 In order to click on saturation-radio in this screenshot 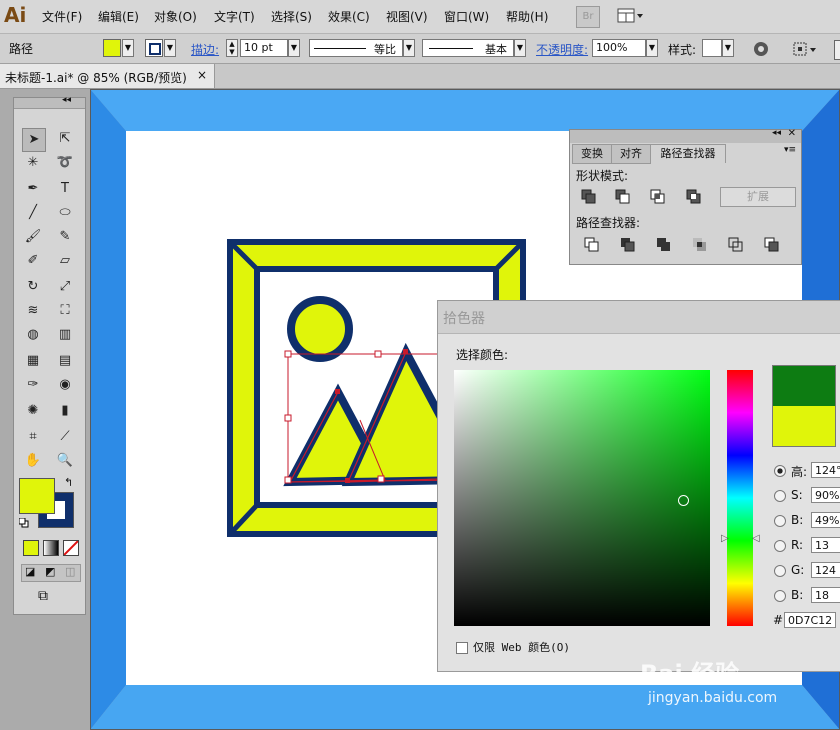, I will do `click(780, 496)`.